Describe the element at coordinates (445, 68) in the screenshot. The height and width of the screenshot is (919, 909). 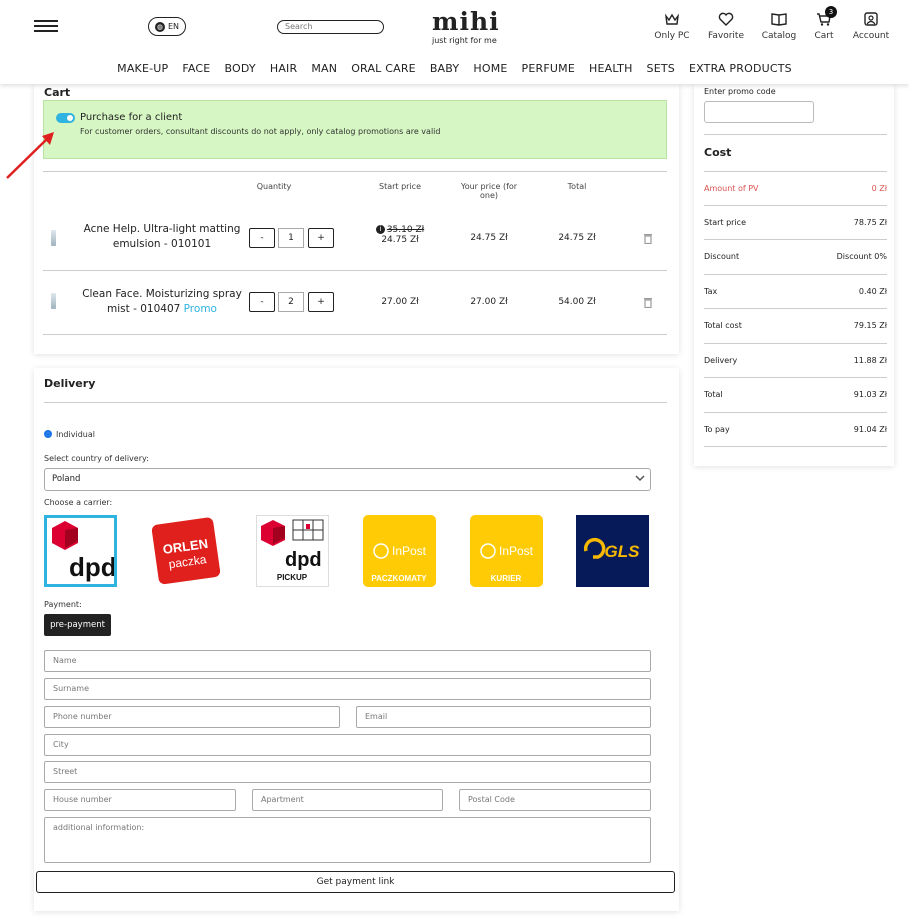
I see `nav-item-baby: BABY` at that location.